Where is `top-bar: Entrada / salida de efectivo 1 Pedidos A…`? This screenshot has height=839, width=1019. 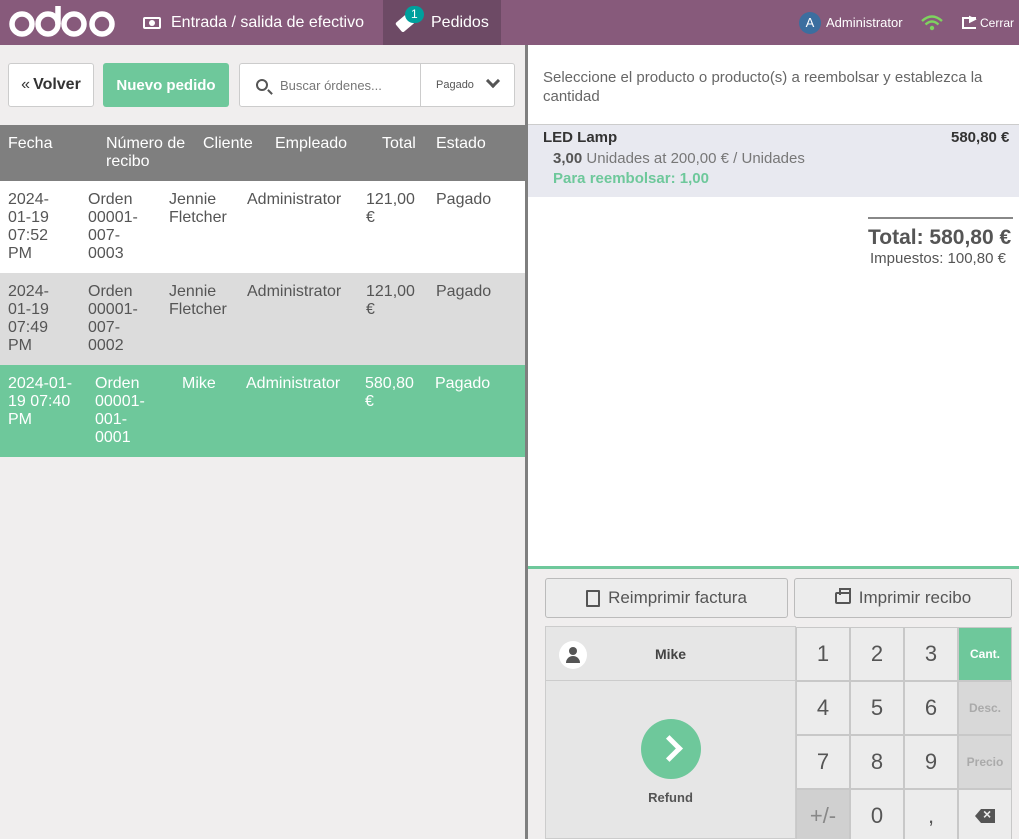
top-bar: Entrada / salida de efectivo 1 Pedidos A… is located at coordinates (509, 22).